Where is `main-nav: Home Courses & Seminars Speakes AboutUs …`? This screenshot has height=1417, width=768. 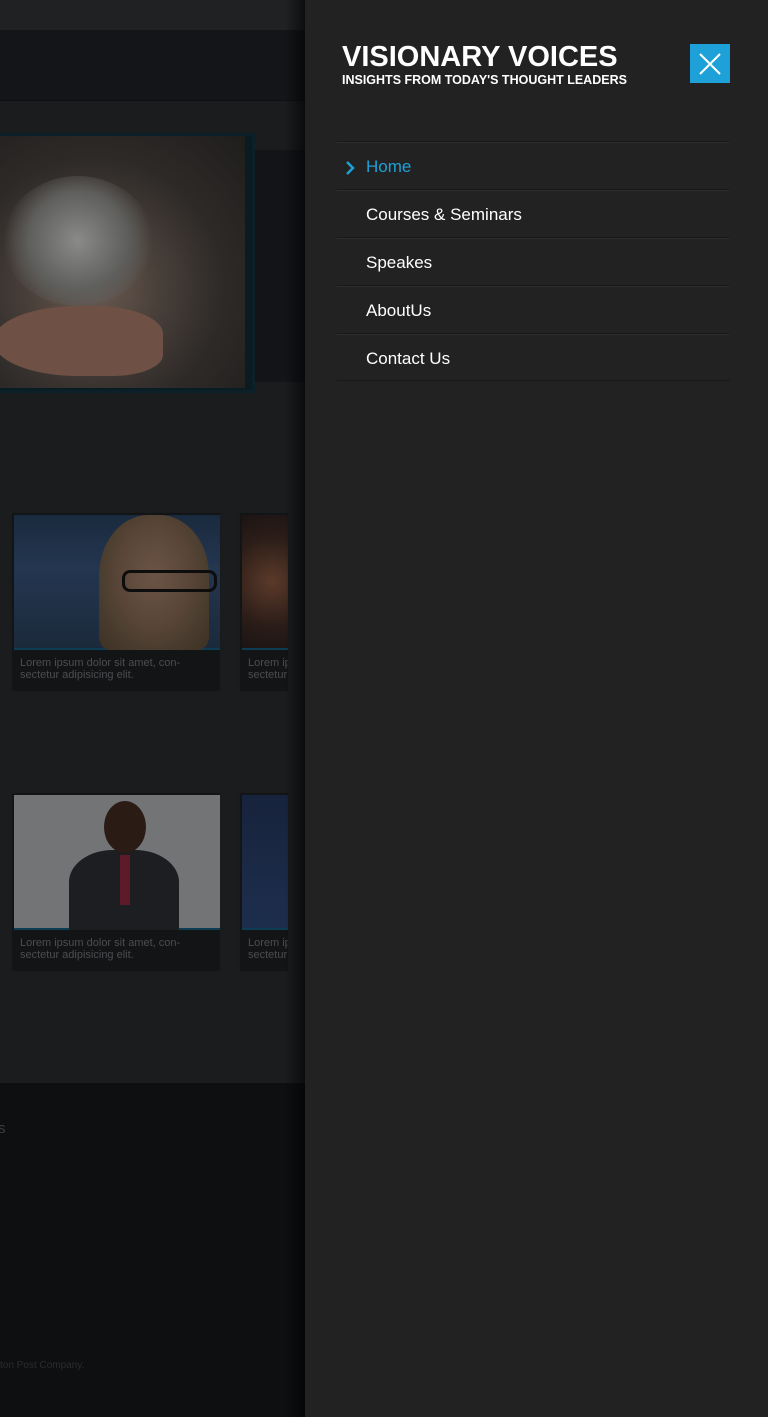
main-nav: Home Courses & Seminars Speakes AboutUs … is located at coordinates (533, 261).